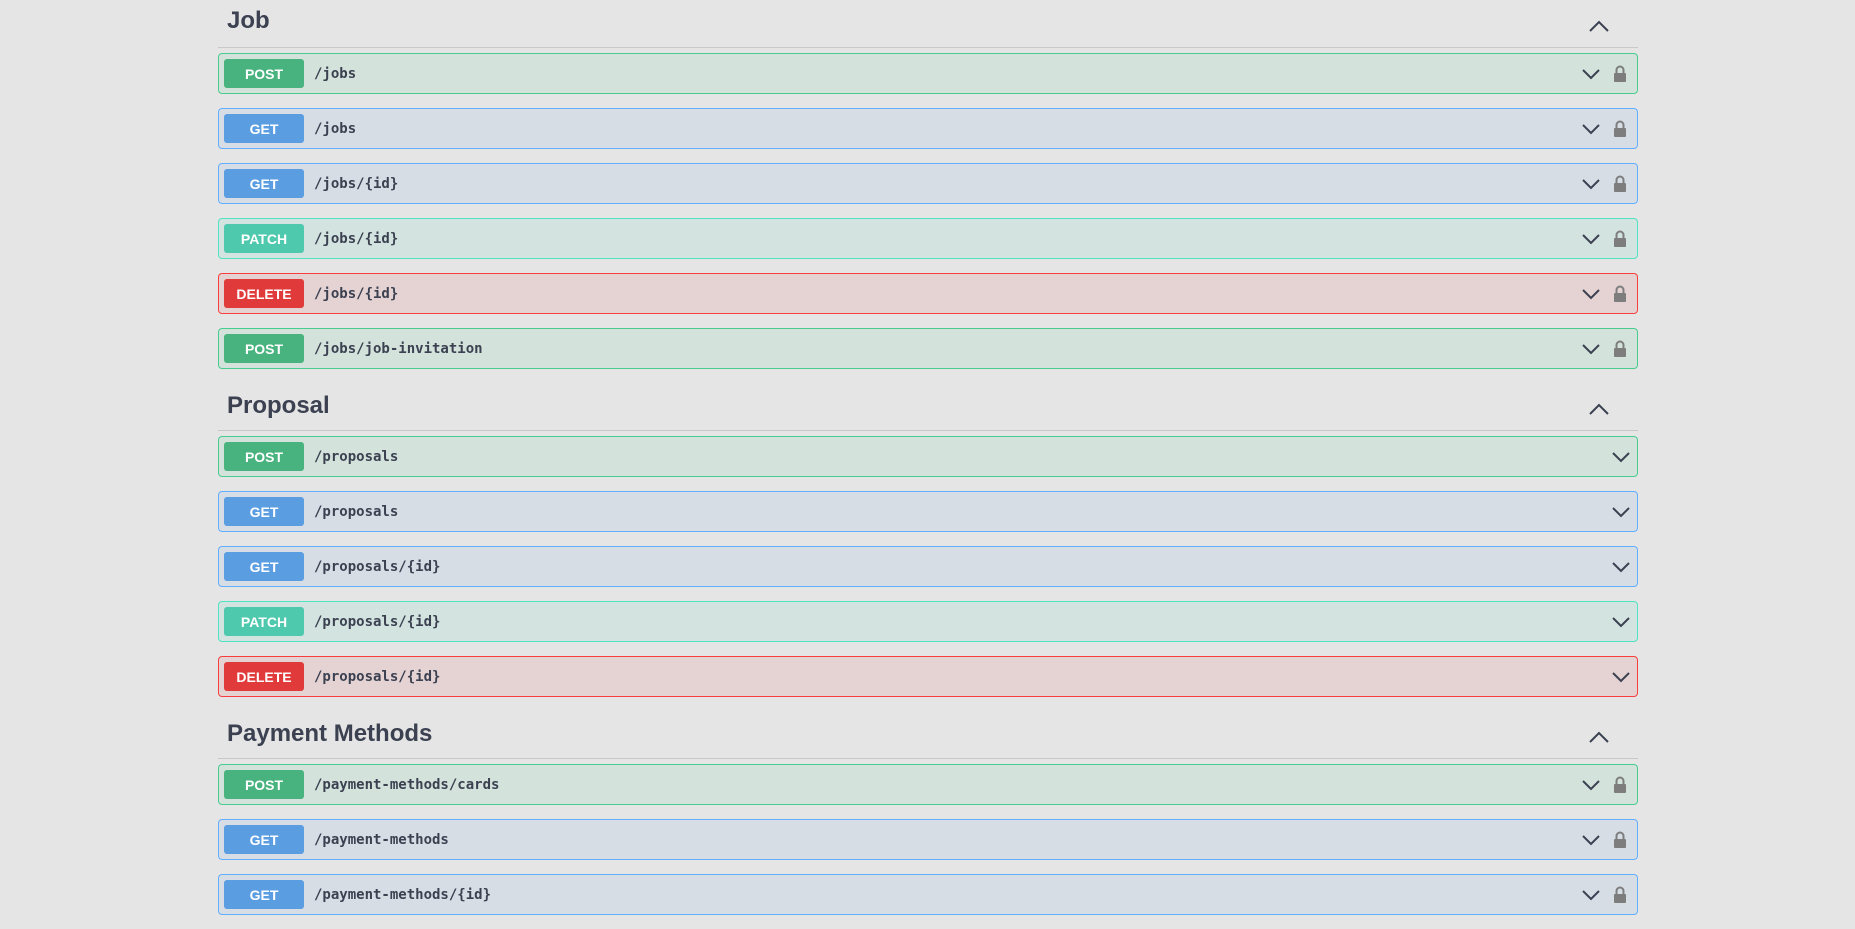  Describe the element at coordinates (928, 894) in the screenshot. I see `operation-row: GET/payment-methods/{id}` at that location.